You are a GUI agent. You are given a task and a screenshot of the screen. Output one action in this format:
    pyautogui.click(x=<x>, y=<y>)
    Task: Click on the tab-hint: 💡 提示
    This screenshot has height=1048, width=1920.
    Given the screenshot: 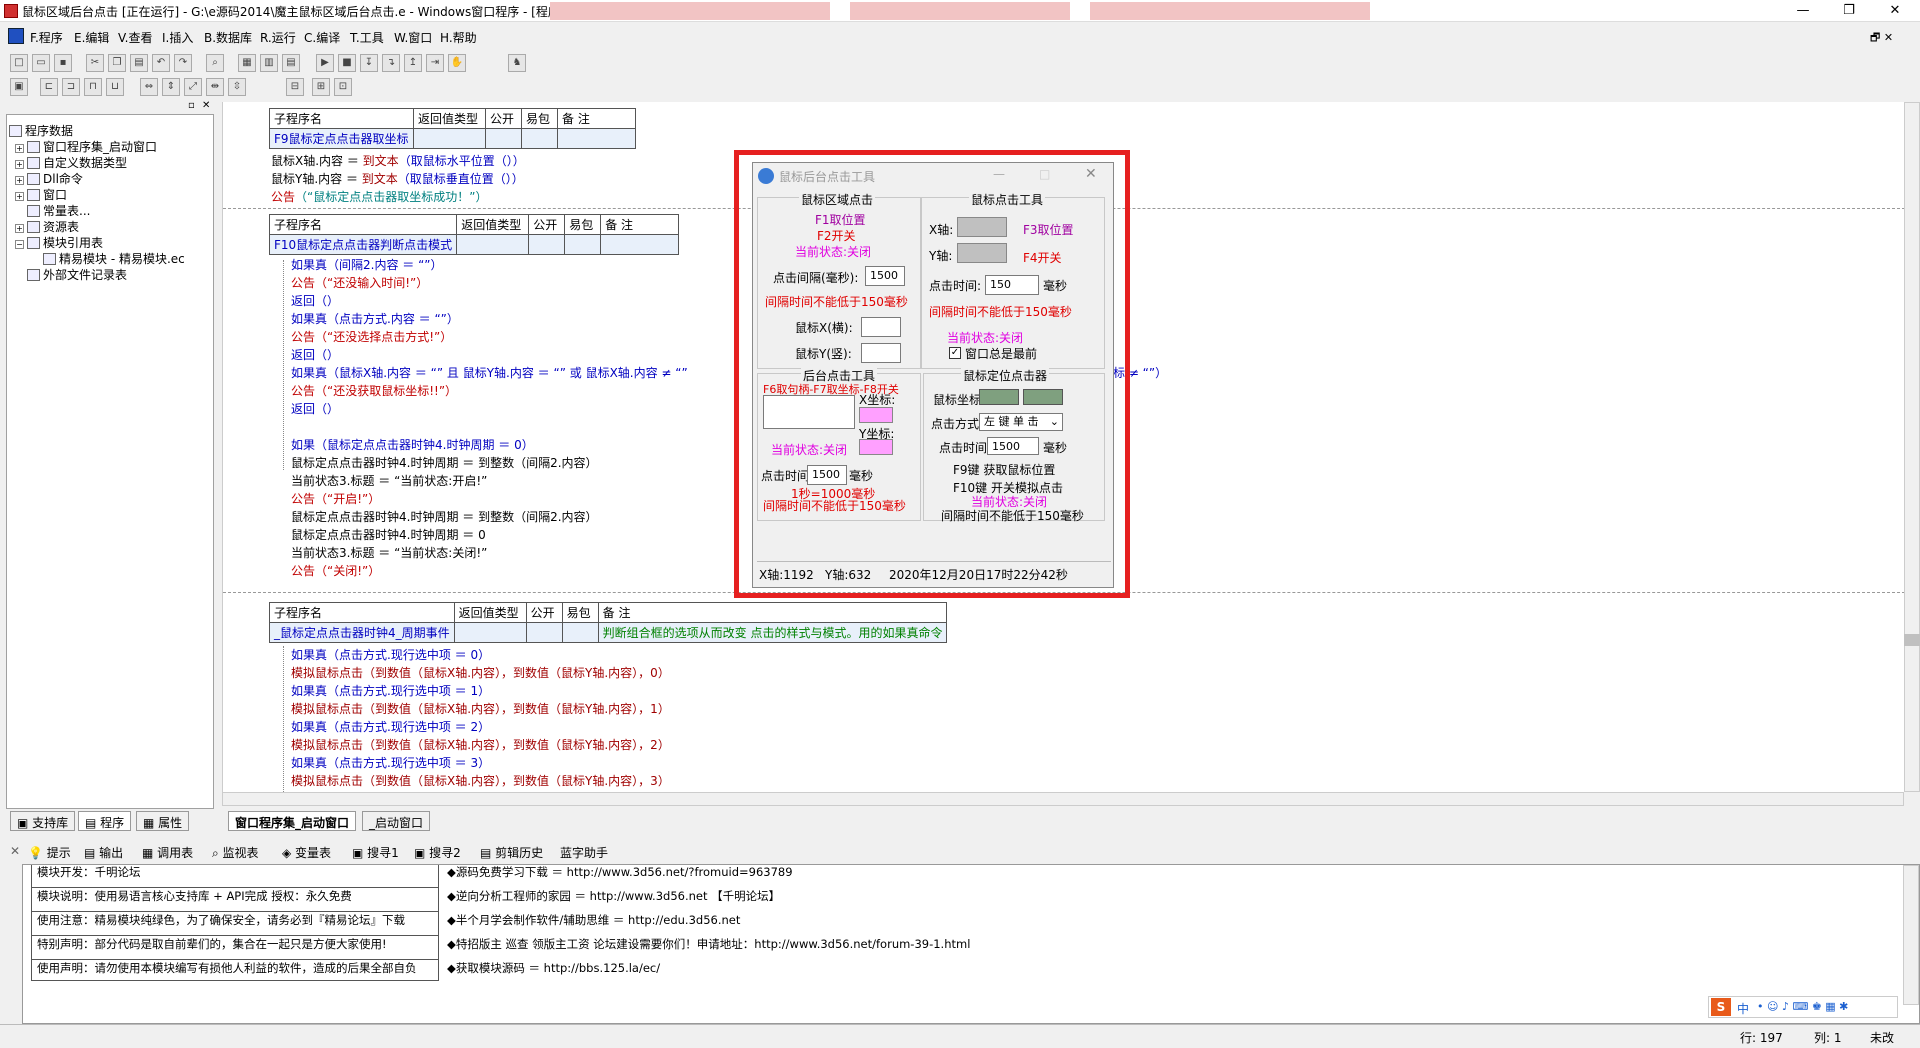 What is the action you would take?
    pyautogui.click(x=49, y=852)
    